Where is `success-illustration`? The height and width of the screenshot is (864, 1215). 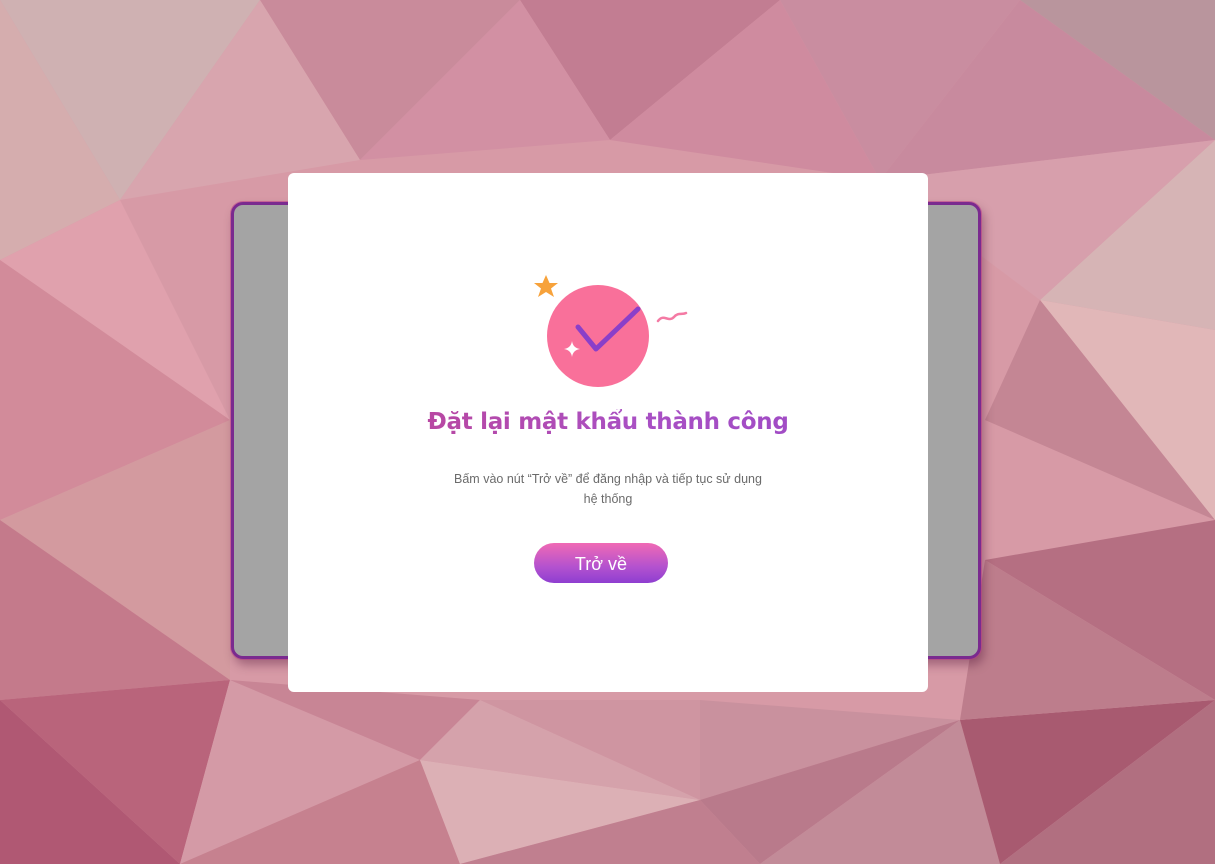 success-illustration is located at coordinates (611, 331).